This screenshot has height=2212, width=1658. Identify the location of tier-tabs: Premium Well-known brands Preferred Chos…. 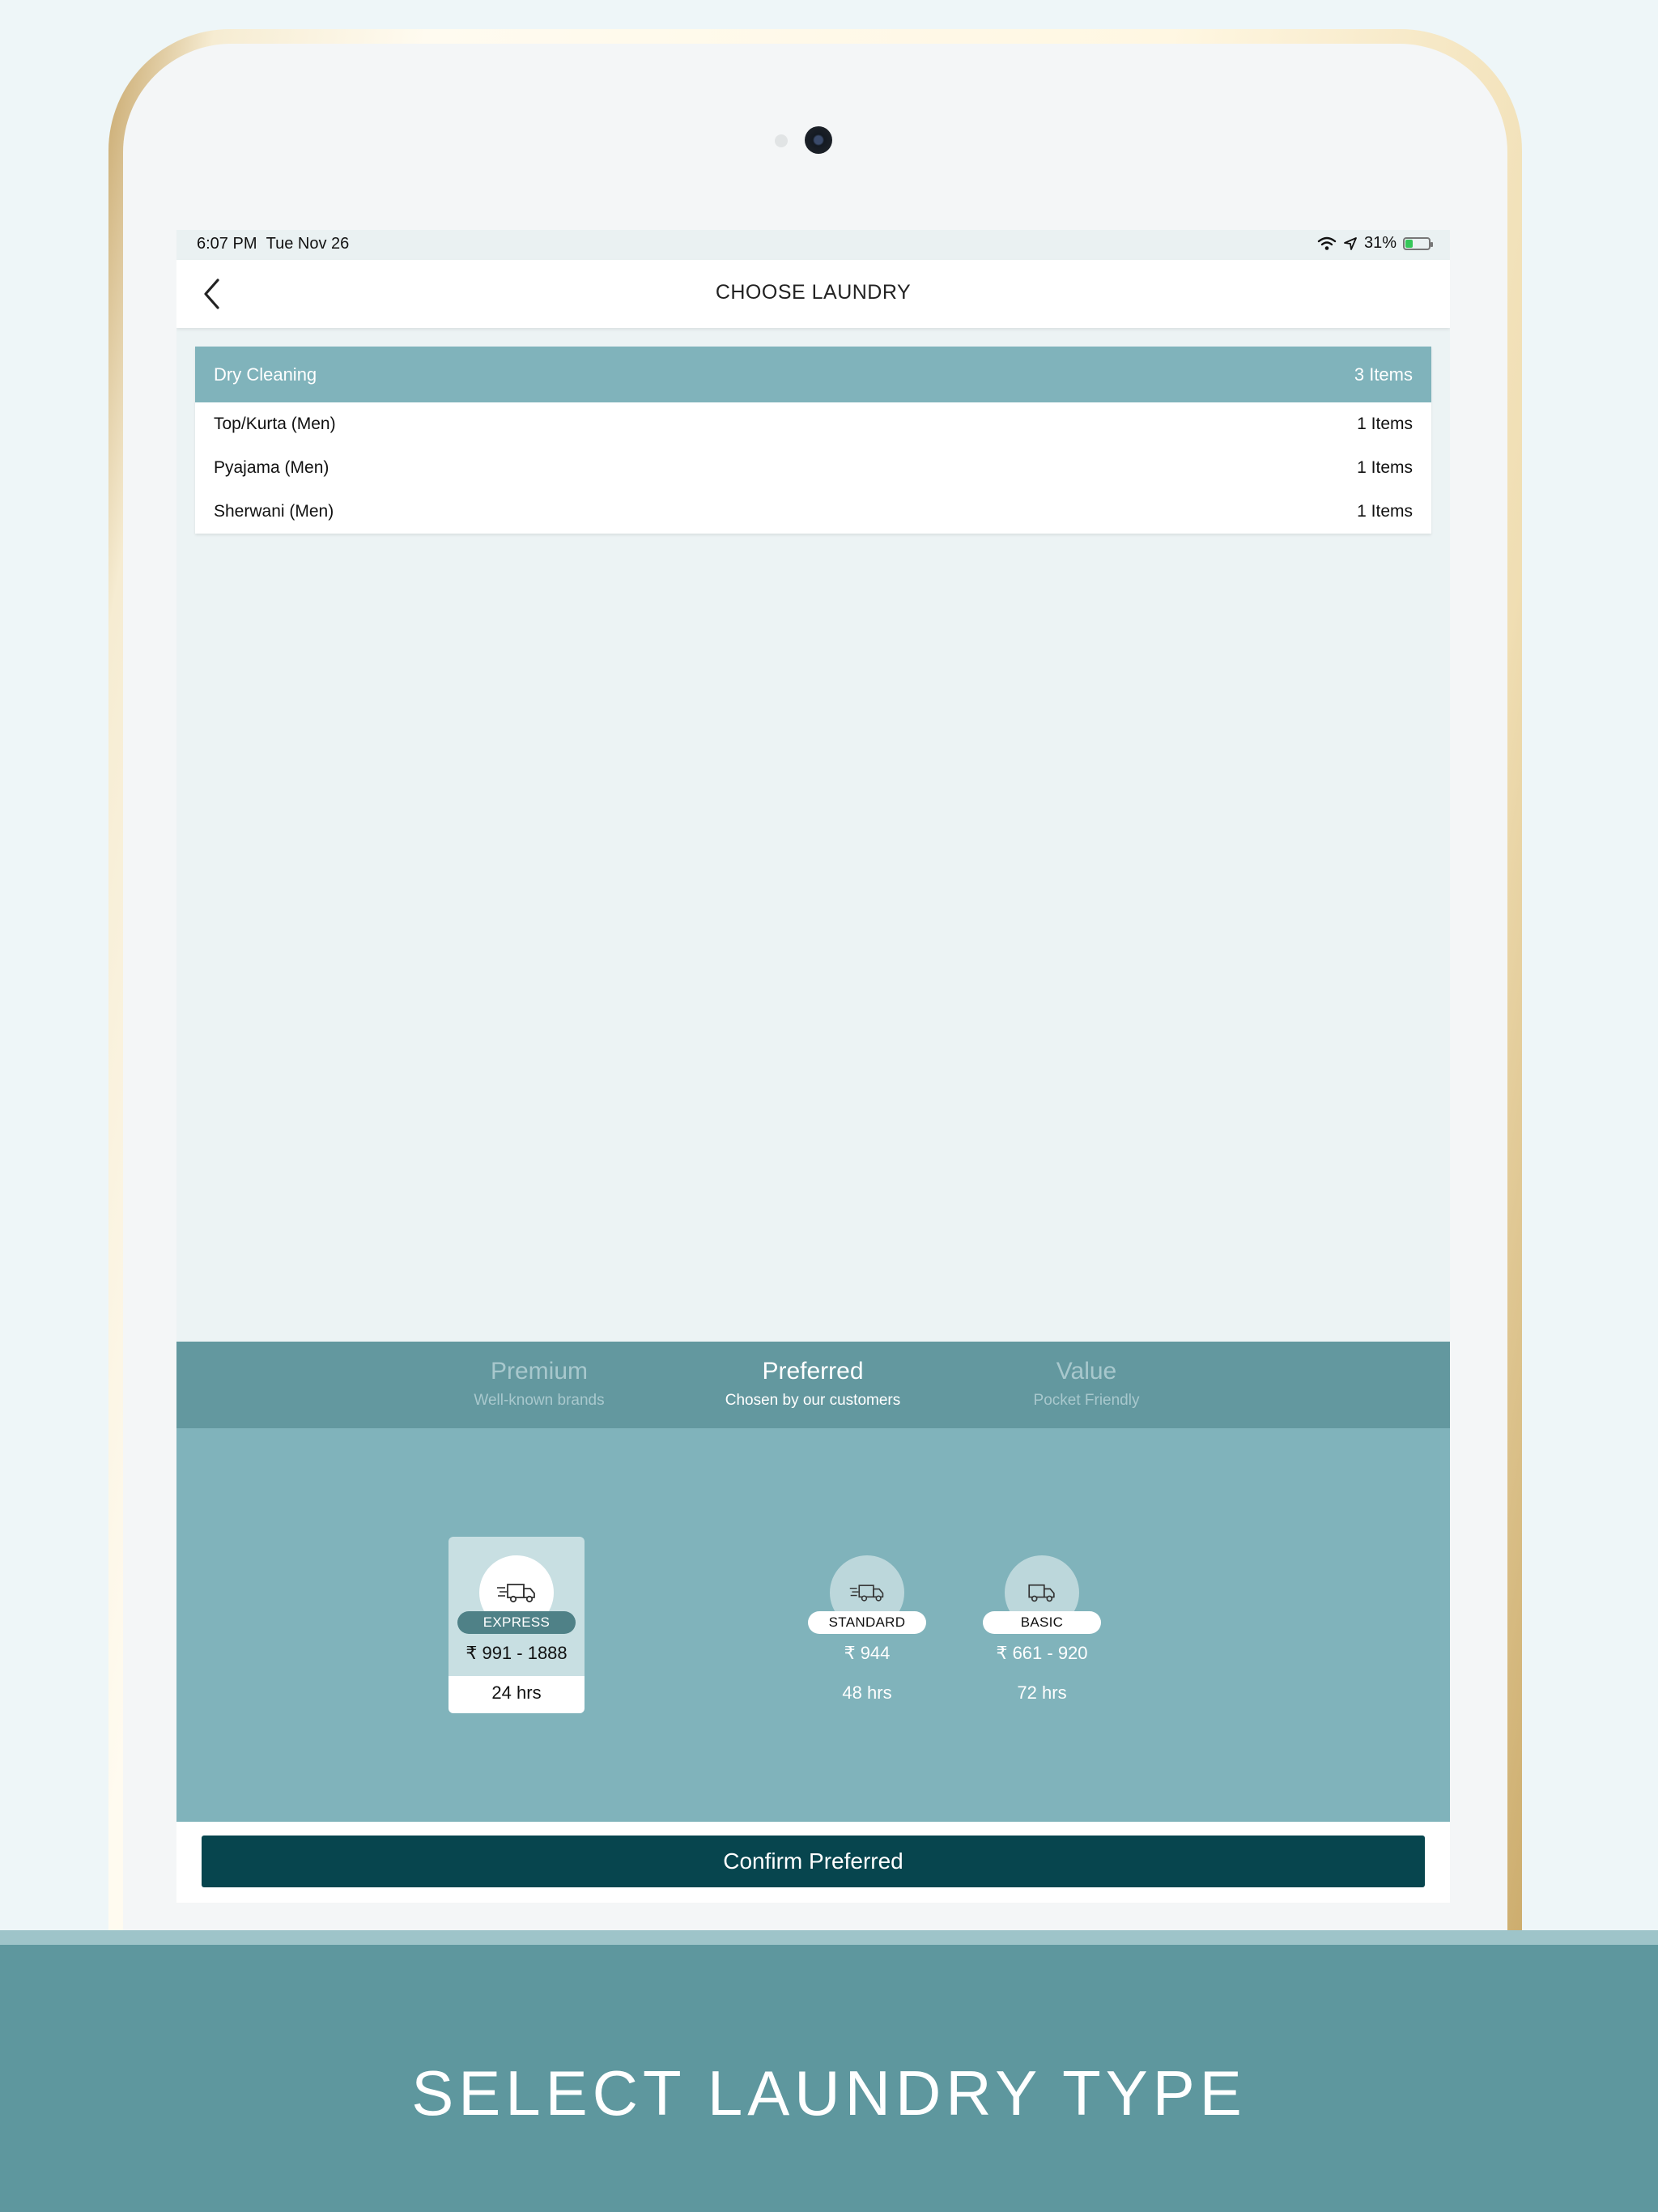
(813, 1385).